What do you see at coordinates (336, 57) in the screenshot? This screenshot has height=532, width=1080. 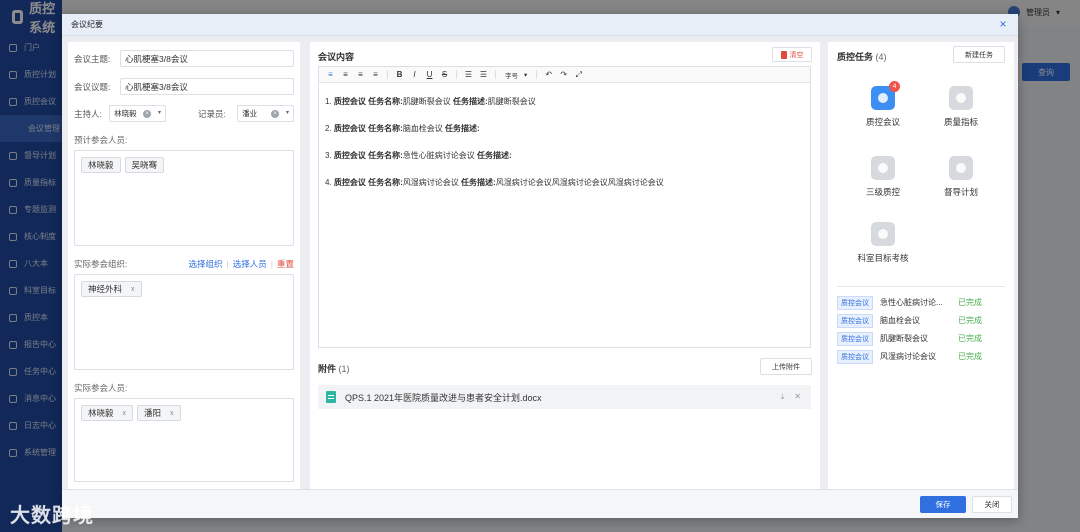 I see `content-title: 会议内容` at bounding box center [336, 57].